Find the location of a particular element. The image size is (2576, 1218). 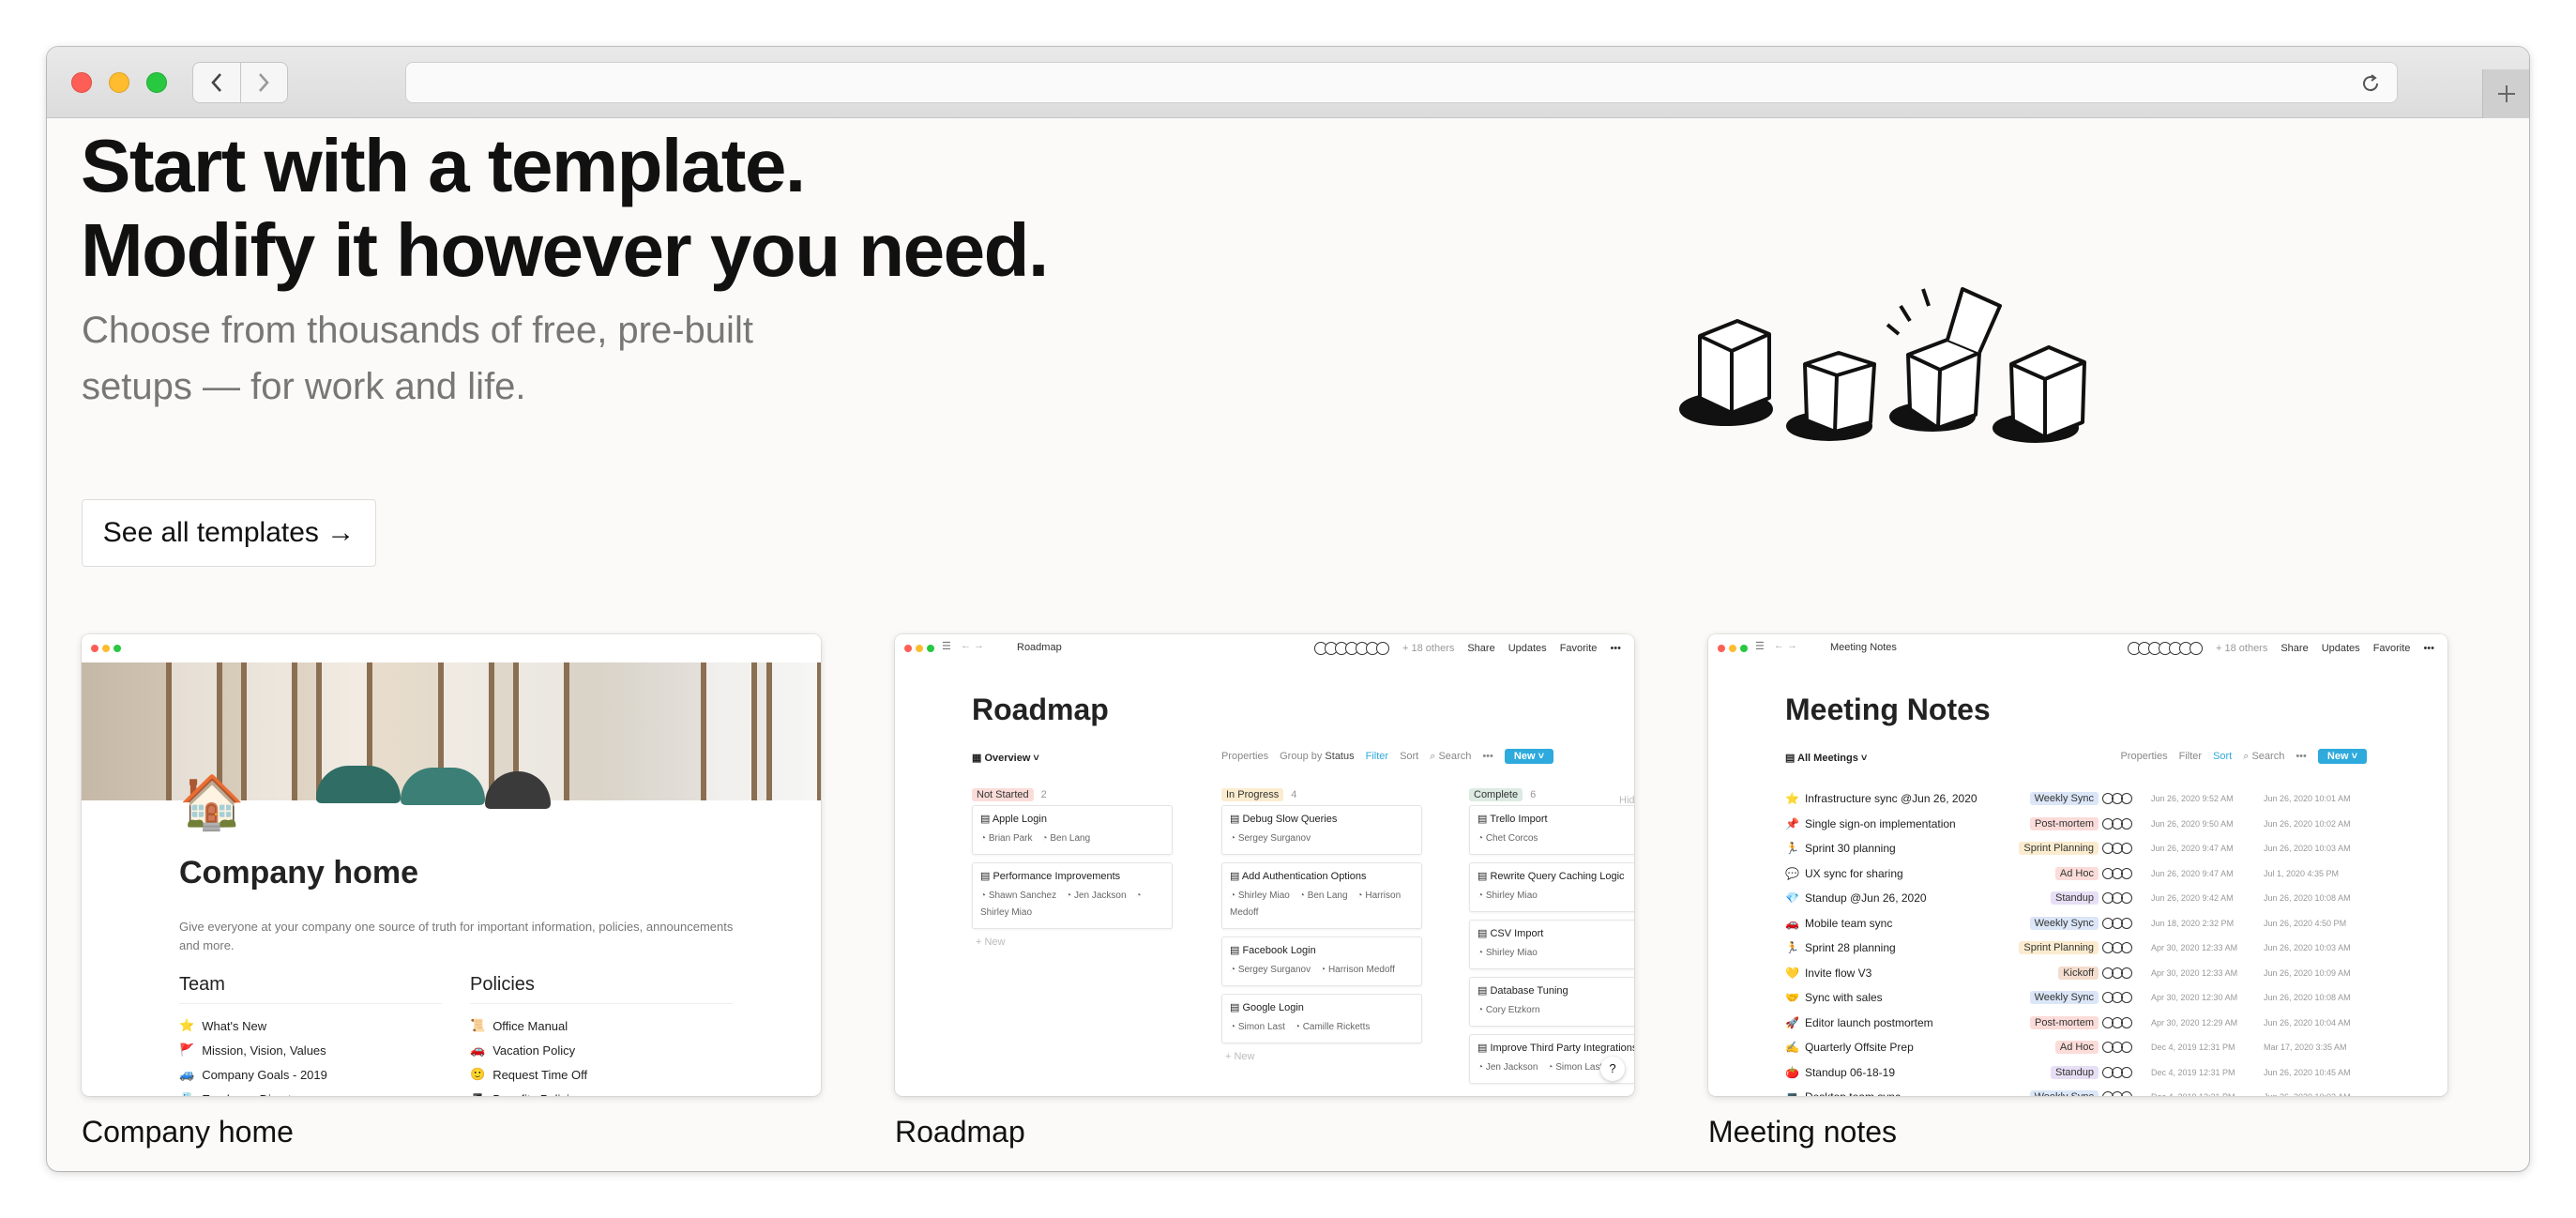

meeting-name: 💬 UX sync for sharing is located at coordinates (1901, 873).